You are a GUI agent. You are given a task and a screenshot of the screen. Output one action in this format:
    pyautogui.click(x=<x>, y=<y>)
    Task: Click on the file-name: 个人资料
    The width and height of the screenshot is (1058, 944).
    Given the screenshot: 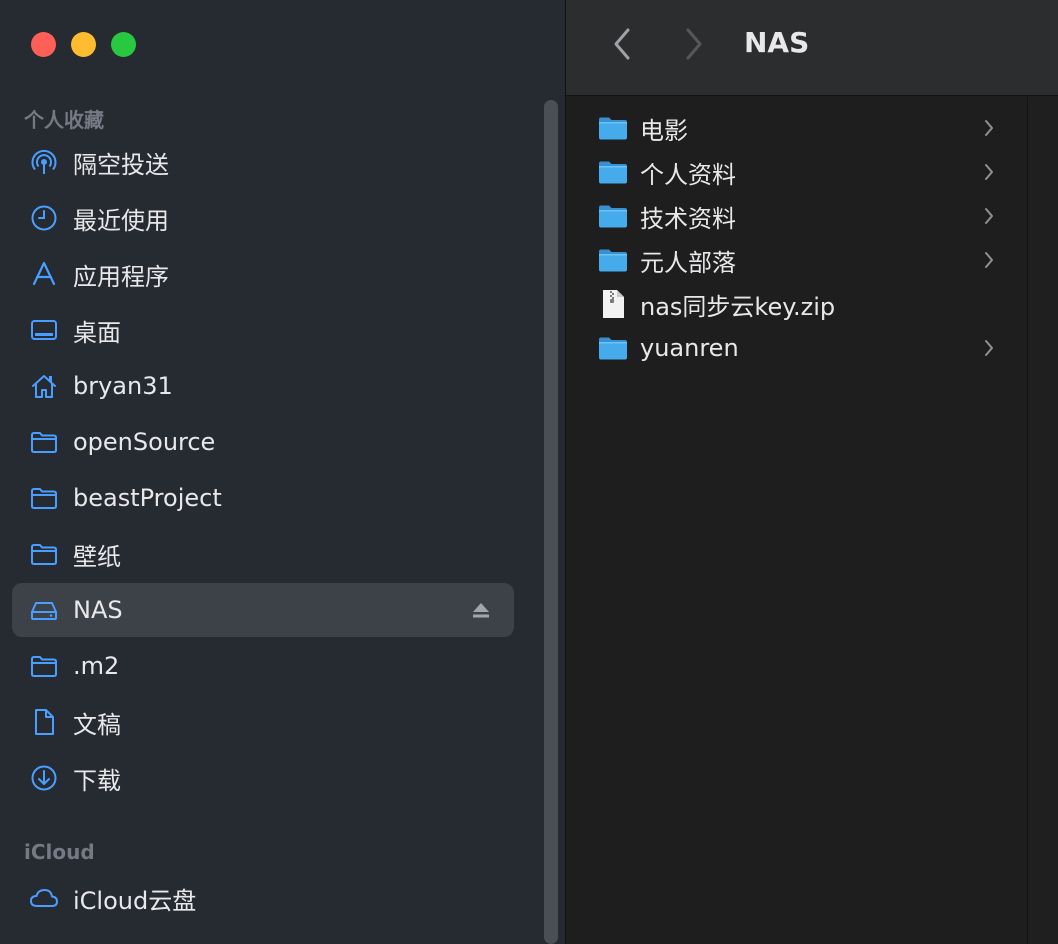 What is the action you would take?
    pyautogui.click(x=688, y=174)
    